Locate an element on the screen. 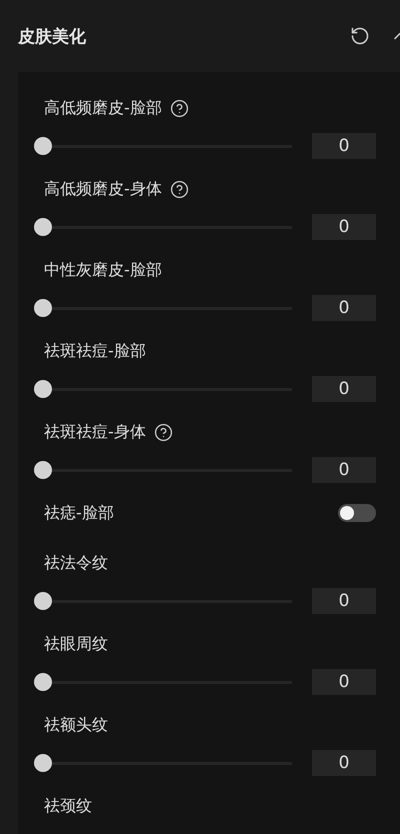 This screenshot has height=834, width=400. setting-label: 祛斑祛痘-身体 is located at coordinates (95, 432).